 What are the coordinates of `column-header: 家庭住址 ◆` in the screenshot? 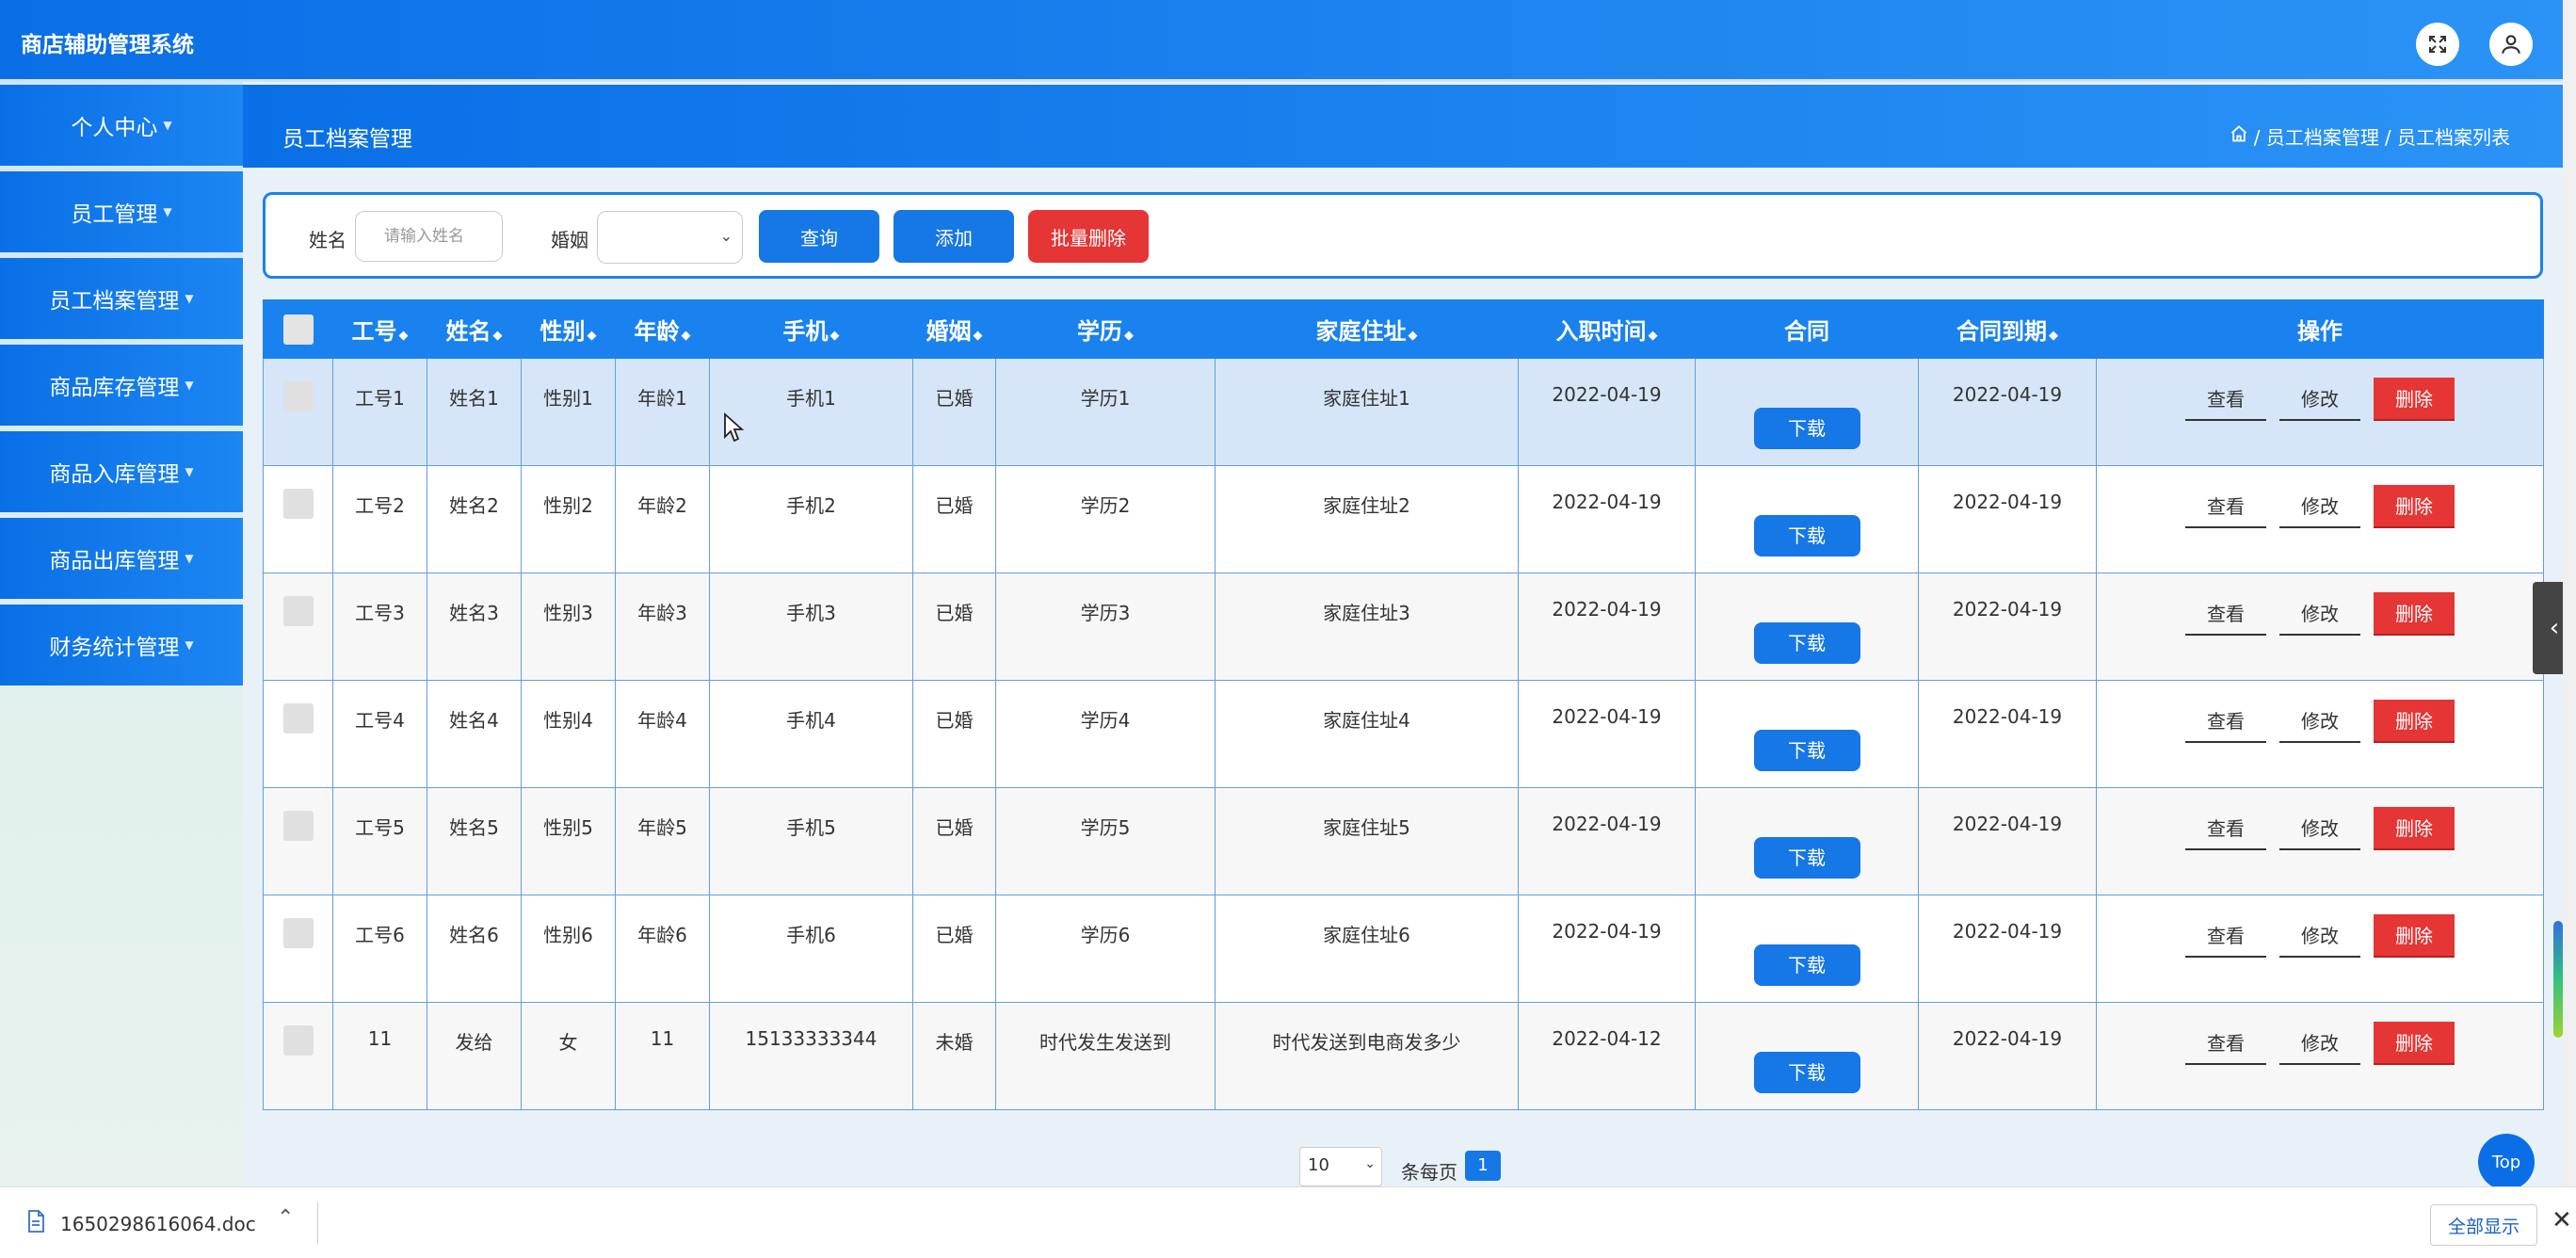 It's located at (1367, 329).